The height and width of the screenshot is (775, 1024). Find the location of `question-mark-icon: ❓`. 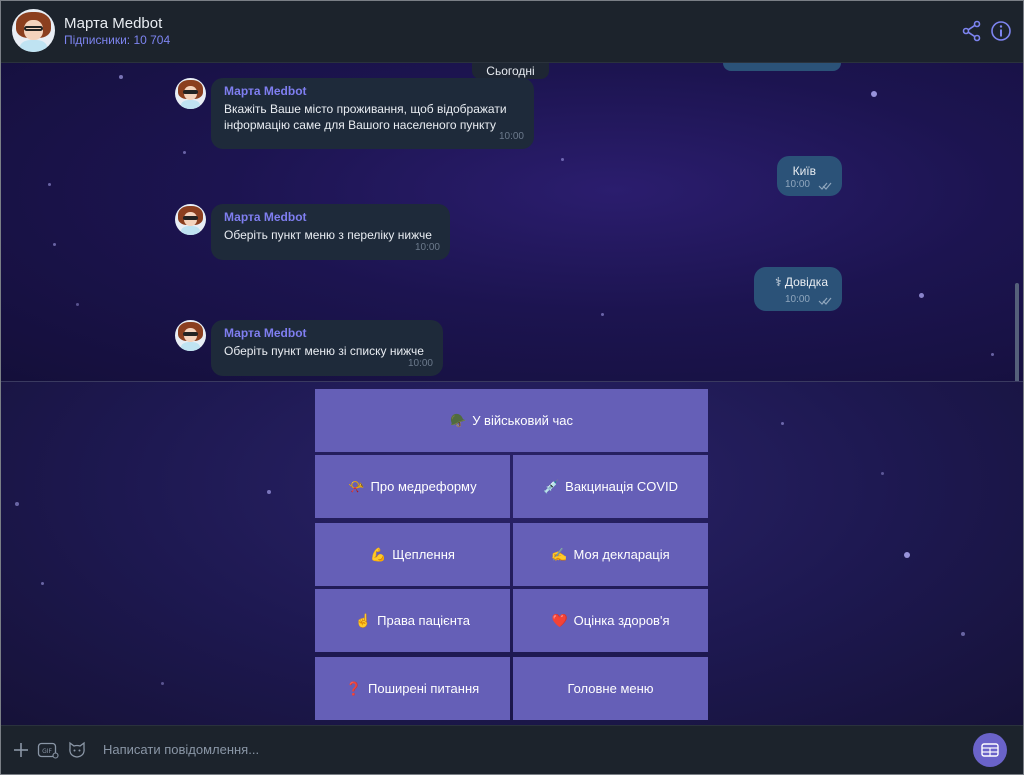

question-mark-icon: ❓ is located at coordinates (354, 688).